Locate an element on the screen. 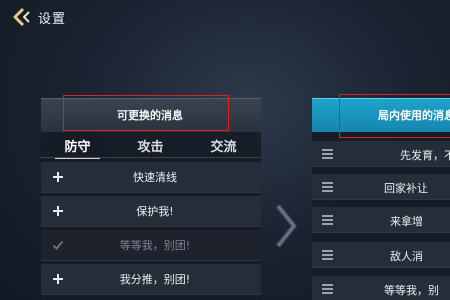  left-panel-header: 可更换的消息 is located at coordinates (151, 115).